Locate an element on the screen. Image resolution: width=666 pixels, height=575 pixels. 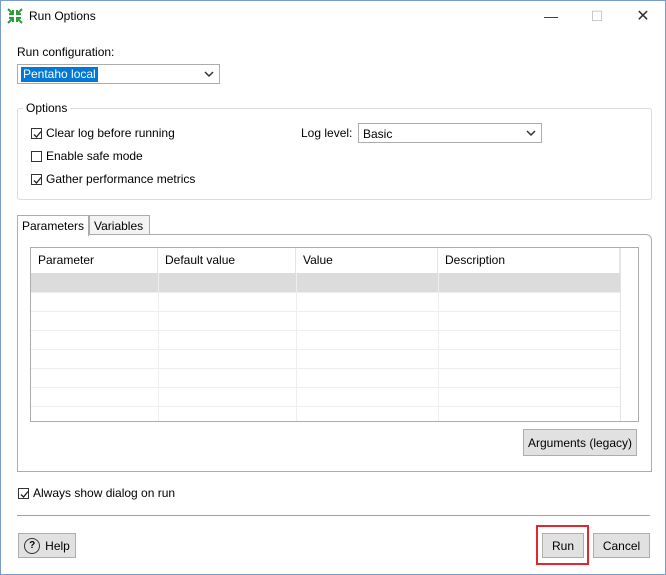
run-configuration-select: Pentaho local is located at coordinates (118, 74).